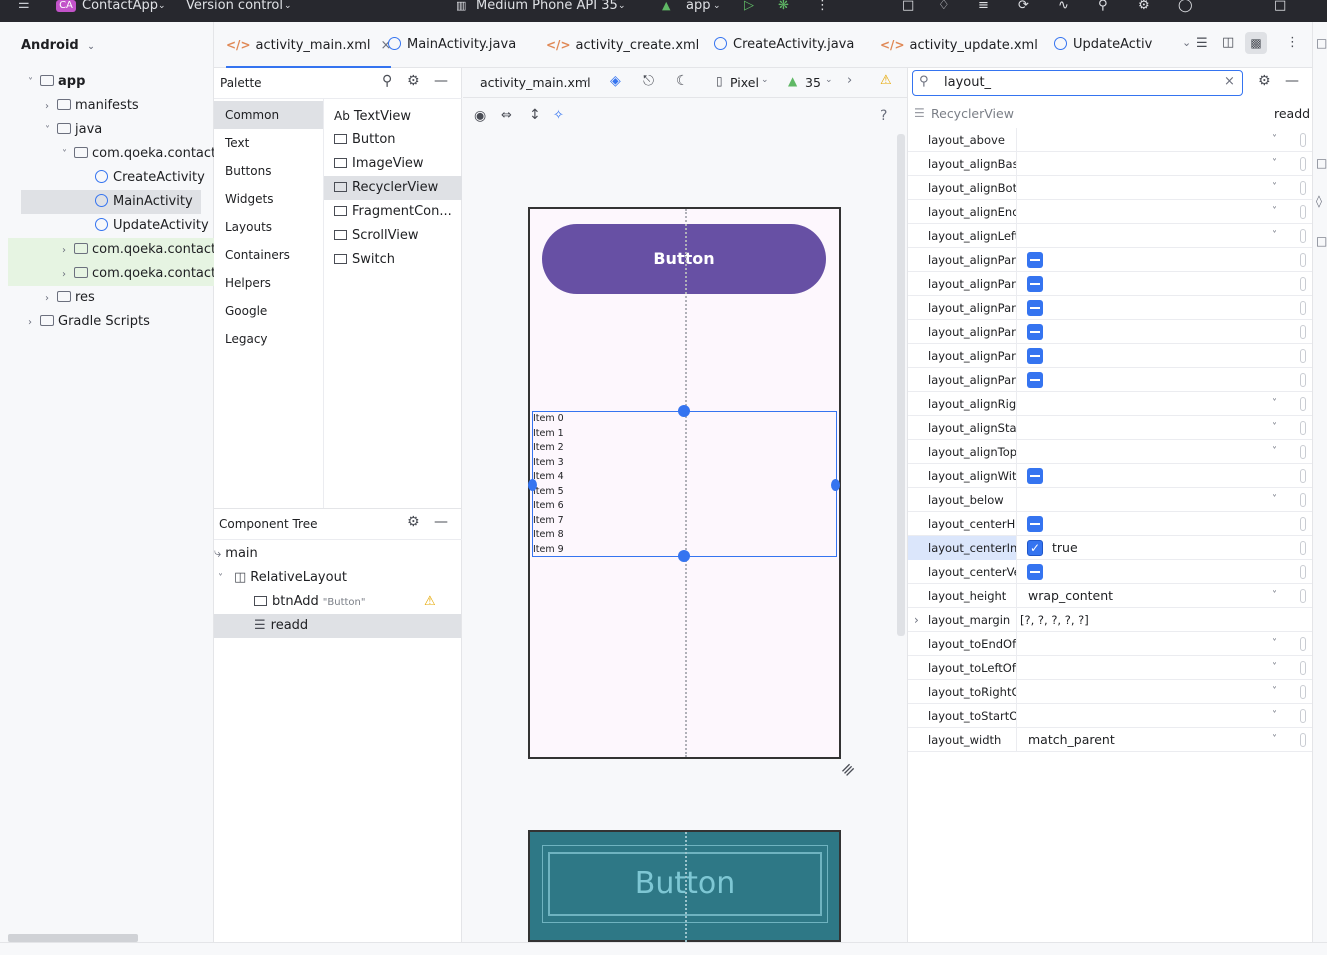  What do you see at coordinates (749, 6) in the screenshot?
I see `run-icon: ▷` at bounding box center [749, 6].